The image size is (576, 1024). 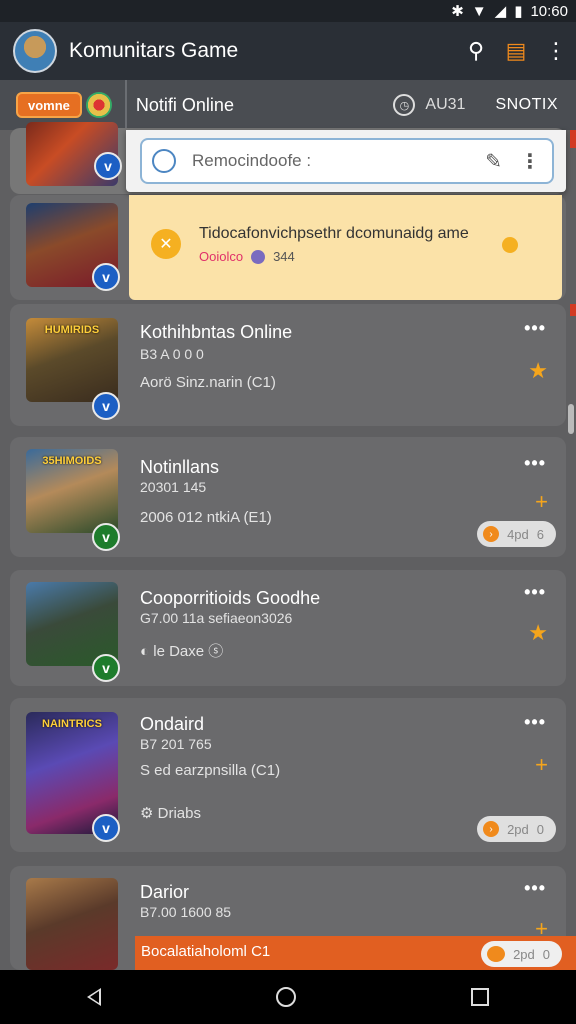 What do you see at coordinates (94, 997) in the screenshot?
I see `back-icon` at bounding box center [94, 997].